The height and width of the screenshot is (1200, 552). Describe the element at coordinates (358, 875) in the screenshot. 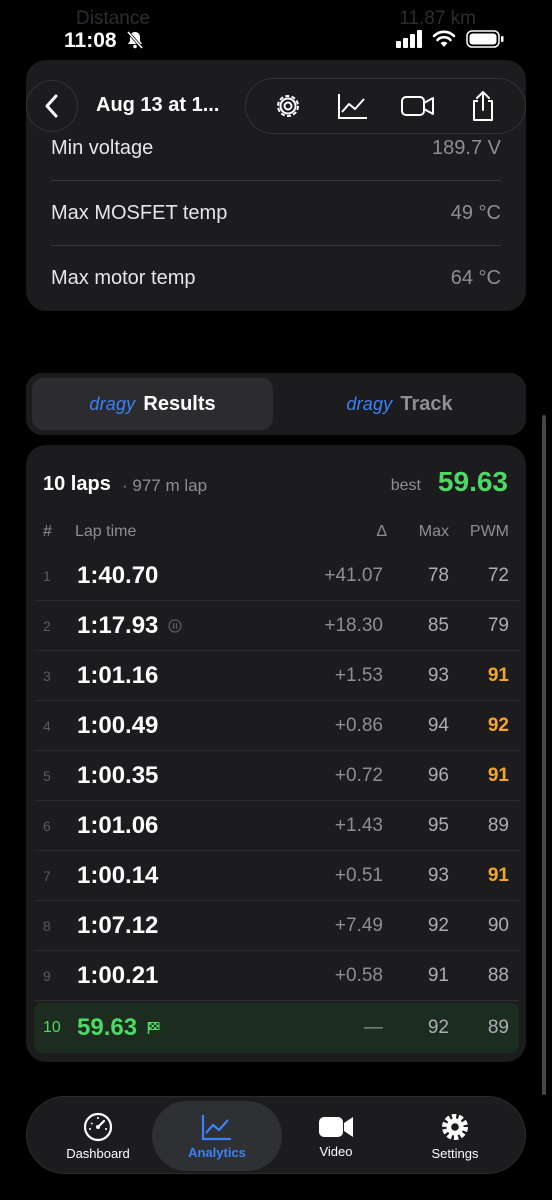

I see `lap-delta: +0.51` at that location.